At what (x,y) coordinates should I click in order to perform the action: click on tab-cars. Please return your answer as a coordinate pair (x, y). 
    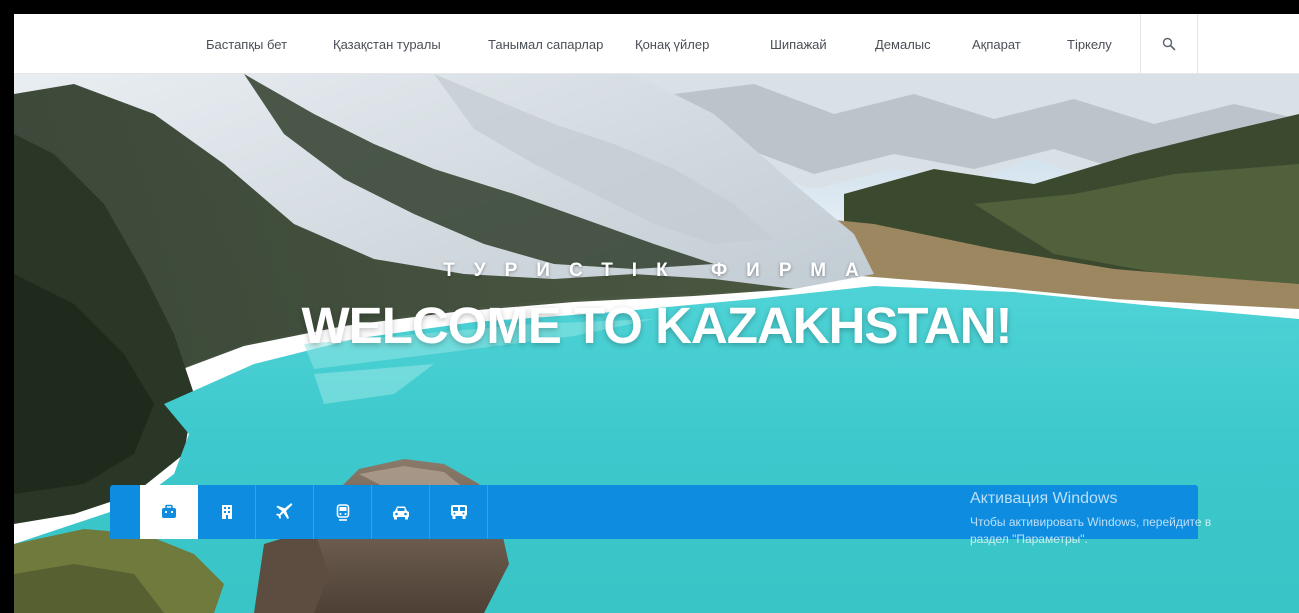
    Looking at the image, I should click on (401, 512).